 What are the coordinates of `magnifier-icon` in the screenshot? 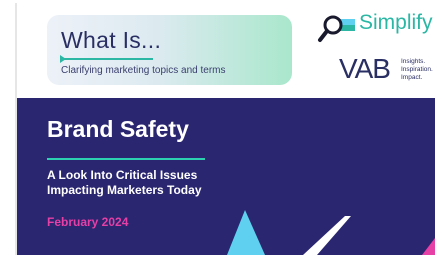 It's located at (336, 28).